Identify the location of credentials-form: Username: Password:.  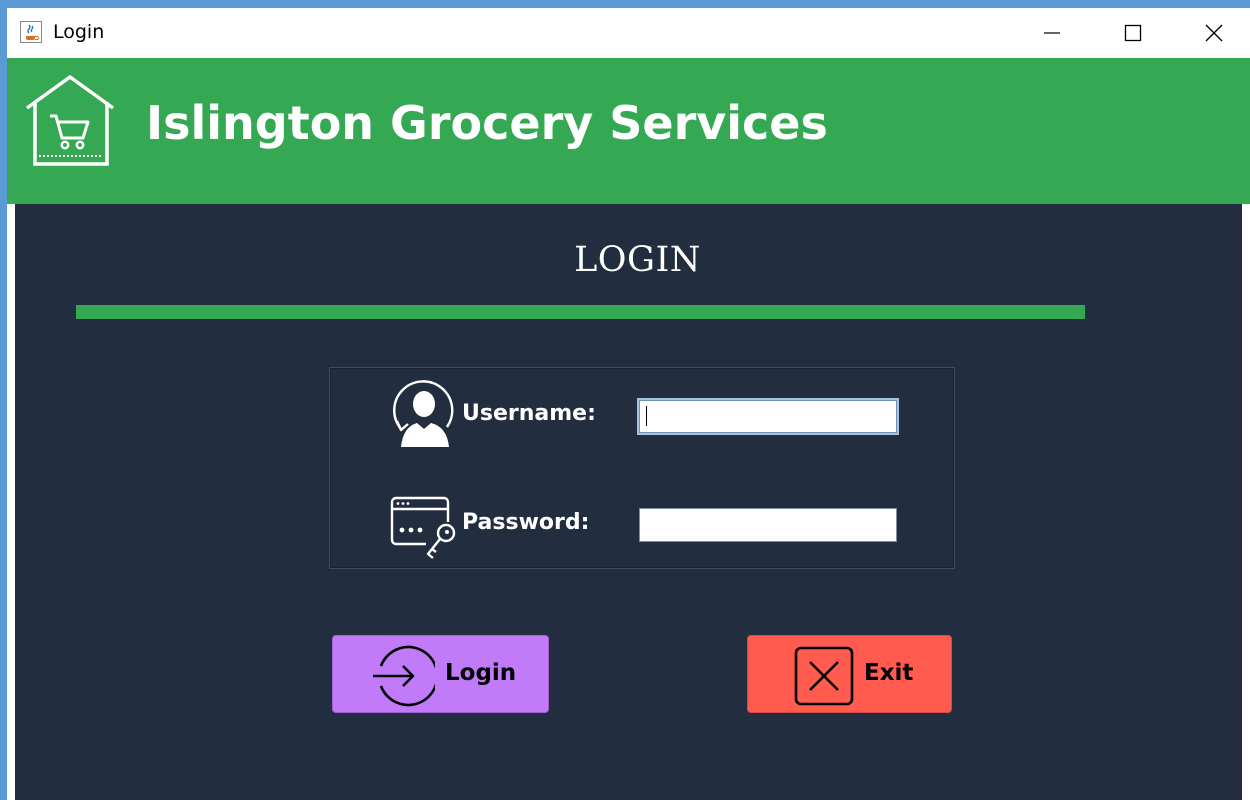
(642, 468).